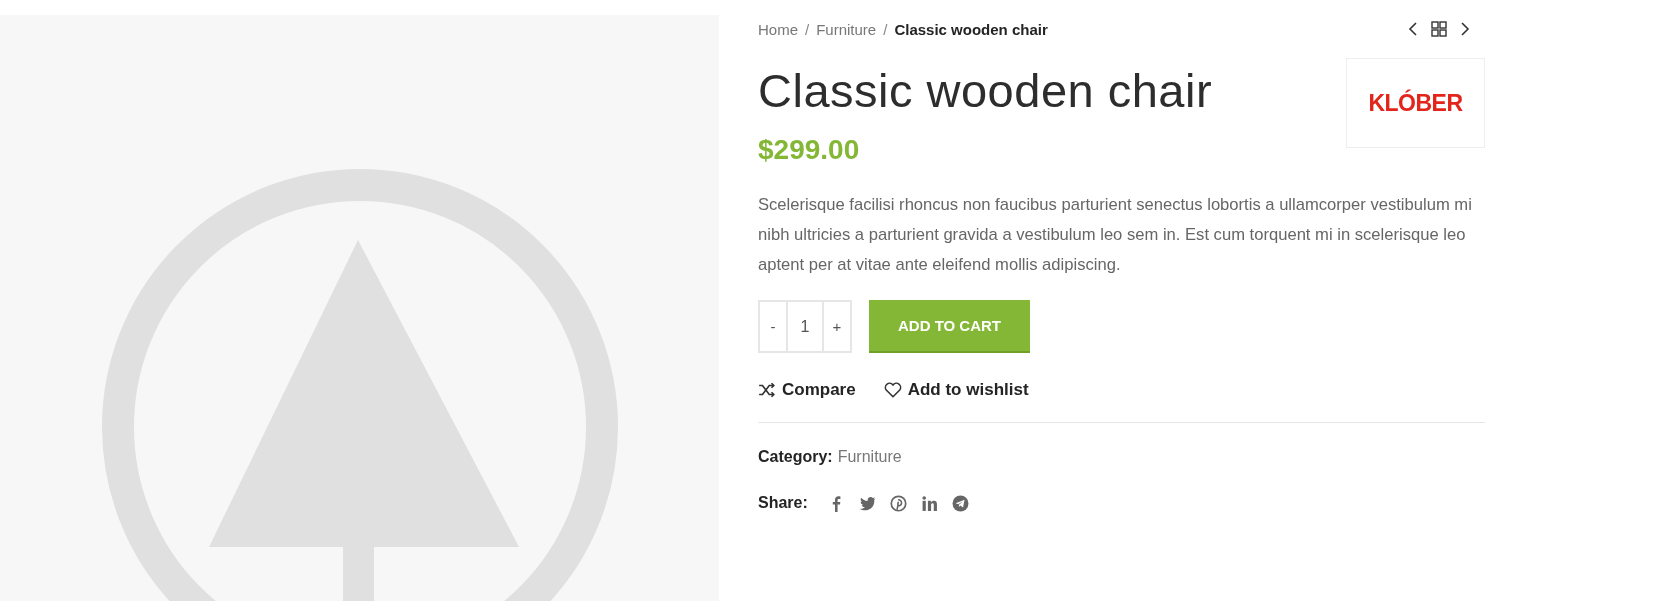  Describe the element at coordinates (971, 29) in the screenshot. I see `breadcrumb-current: Classic wooden chair` at that location.